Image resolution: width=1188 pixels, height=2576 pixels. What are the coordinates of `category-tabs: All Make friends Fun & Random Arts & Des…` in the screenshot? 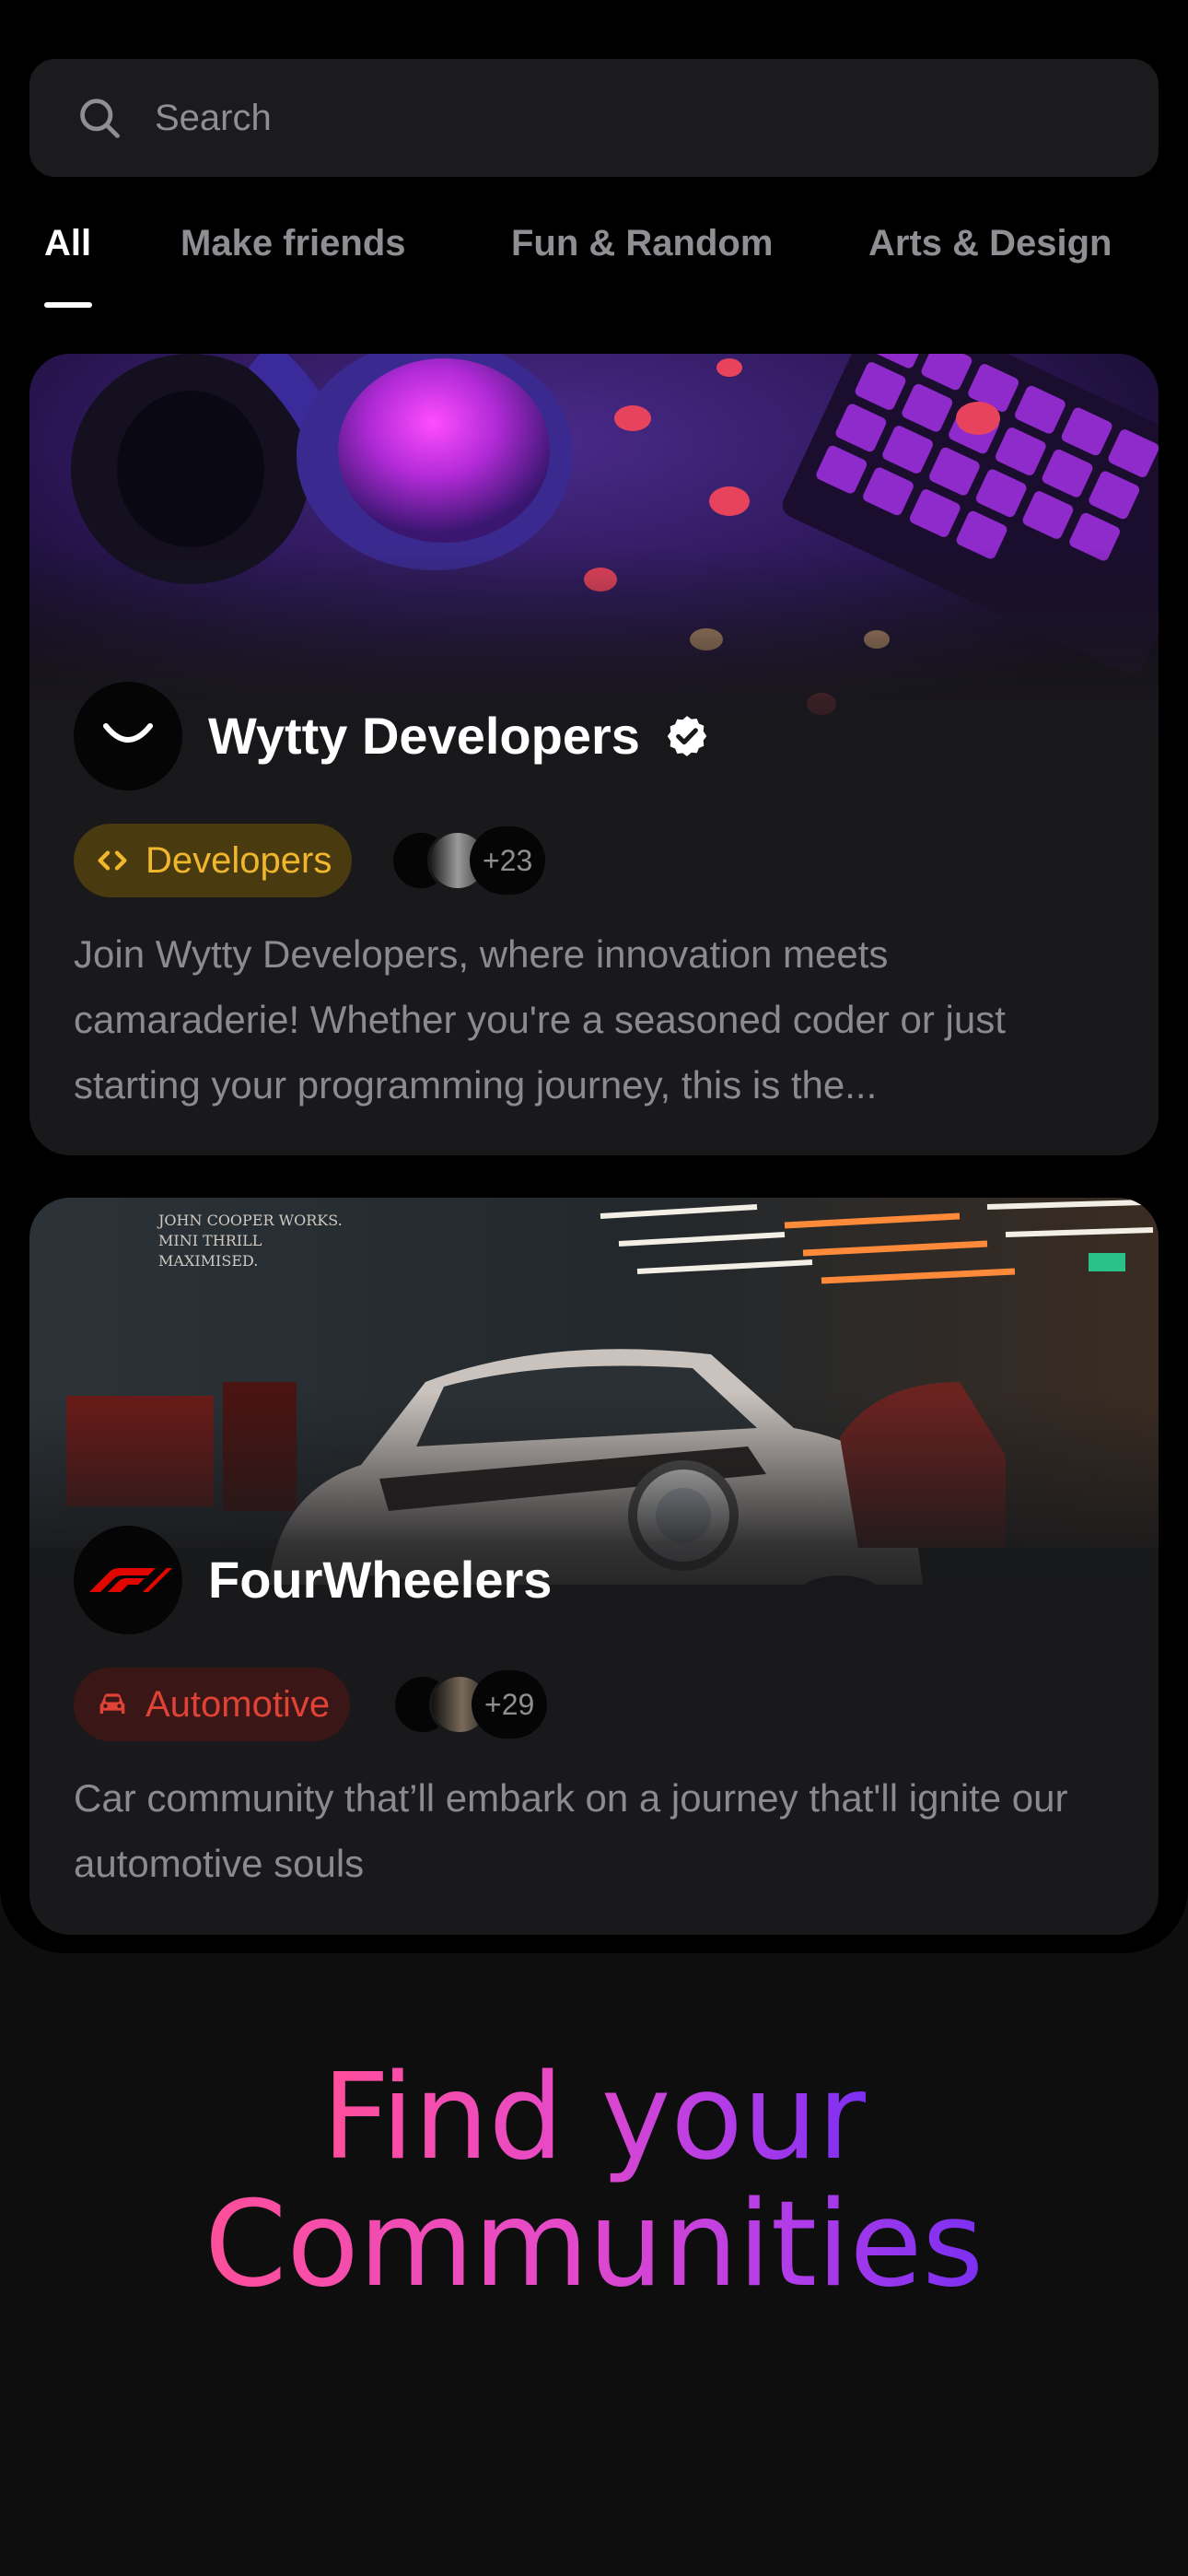 It's located at (594, 262).